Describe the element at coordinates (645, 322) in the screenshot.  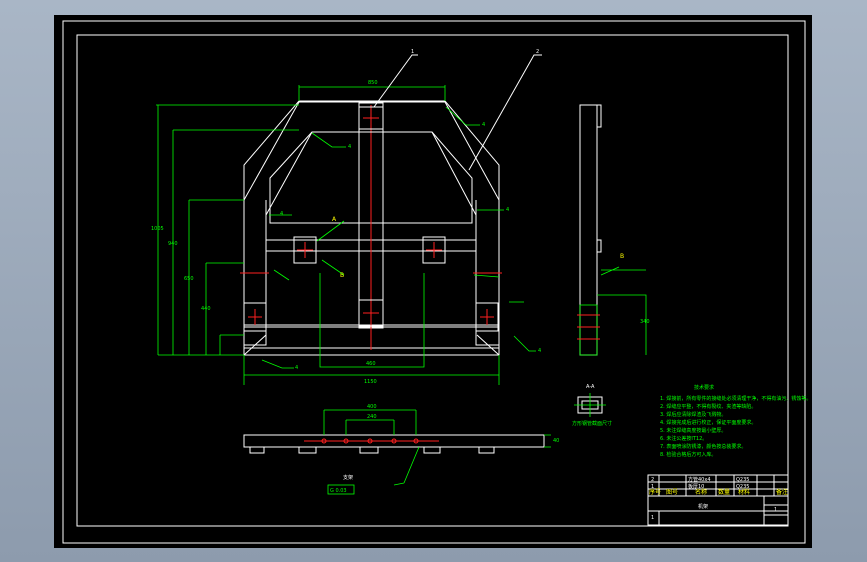
I see `svg-text: 340` at that location.